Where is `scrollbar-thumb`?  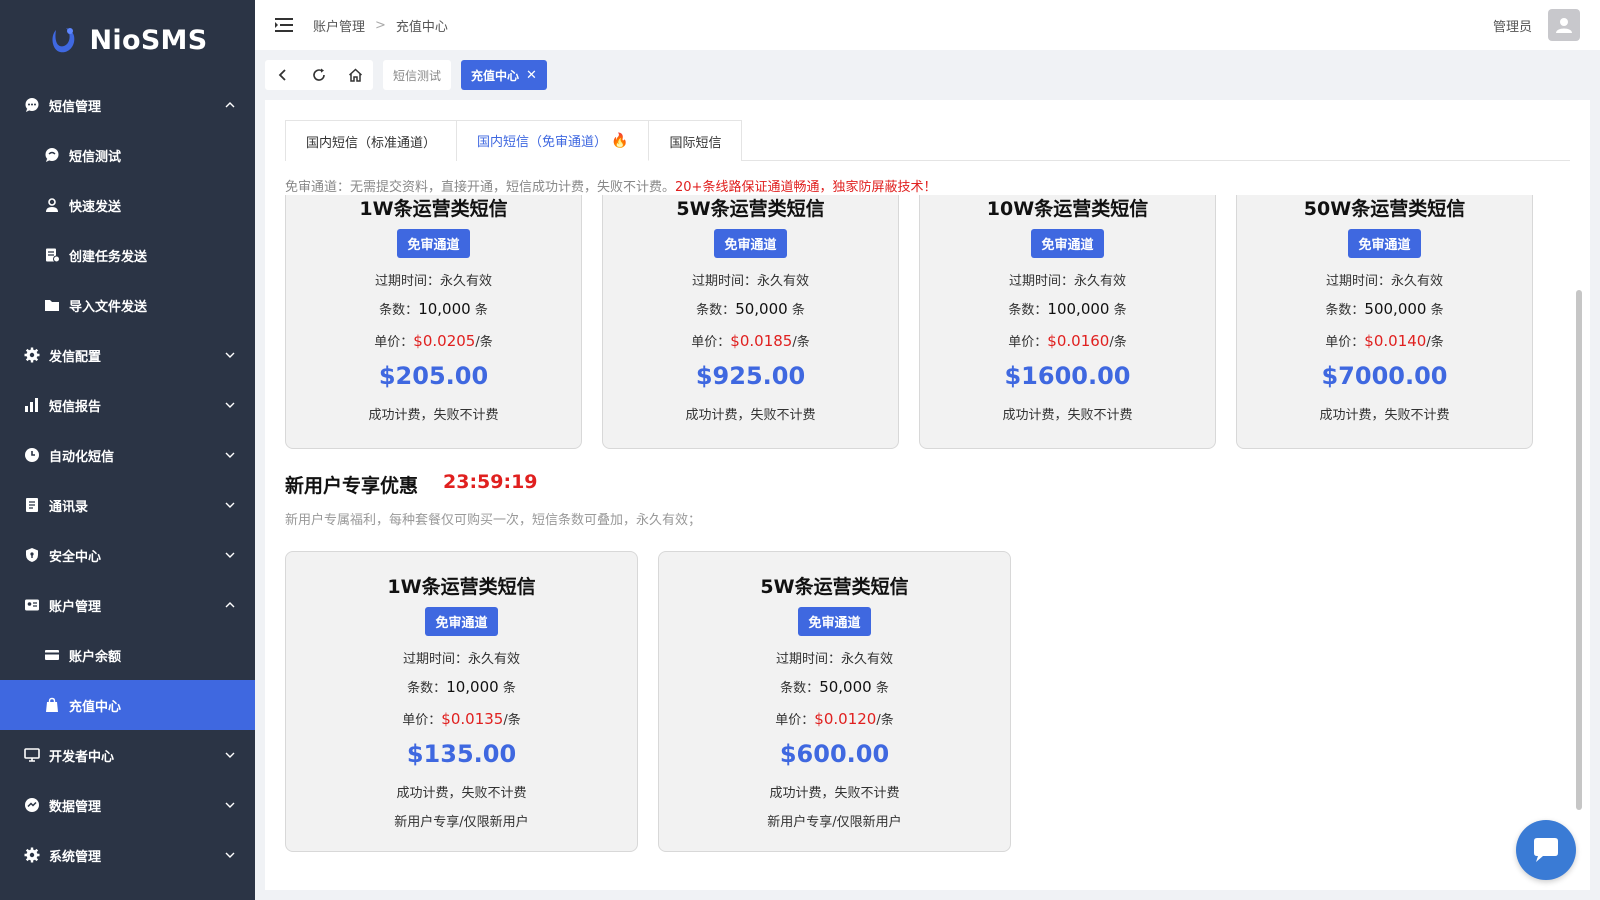 scrollbar-thumb is located at coordinates (1579, 550).